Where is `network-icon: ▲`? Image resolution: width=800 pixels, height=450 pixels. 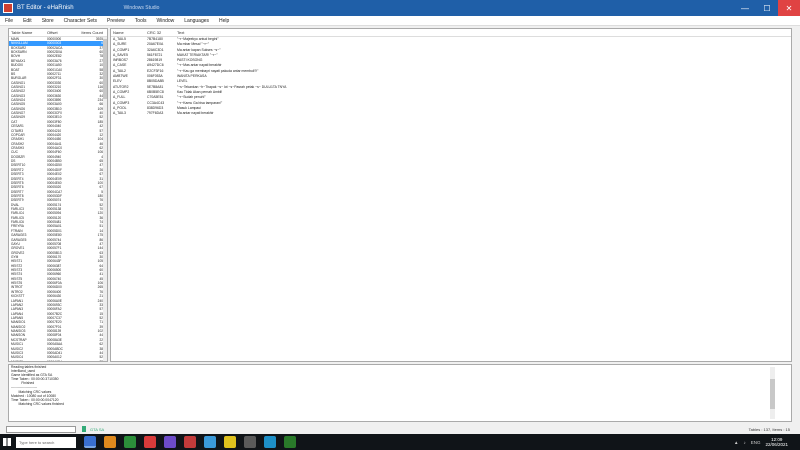 network-icon: ▲ is located at coordinates (736, 442).